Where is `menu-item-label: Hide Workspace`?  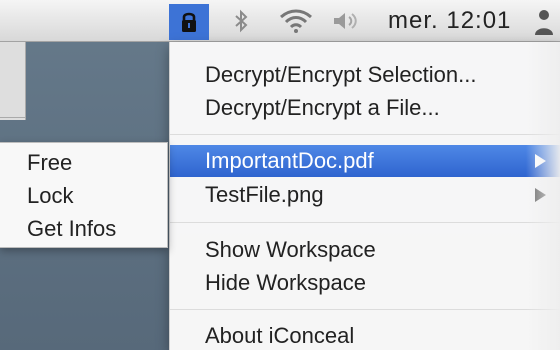
menu-item-label: Hide Workspace is located at coordinates (285, 282).